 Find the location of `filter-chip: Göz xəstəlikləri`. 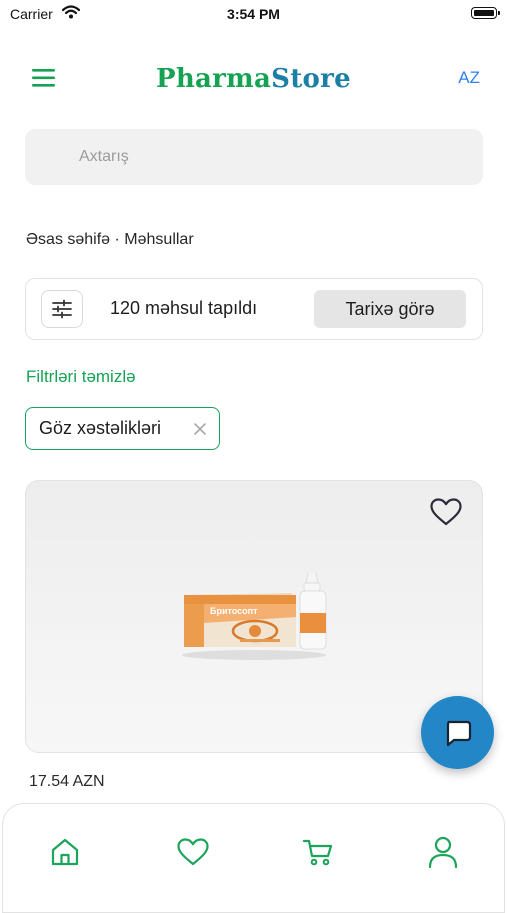

filter-chip: Göz xəstəlikləri is located at coordinates (122, 428).